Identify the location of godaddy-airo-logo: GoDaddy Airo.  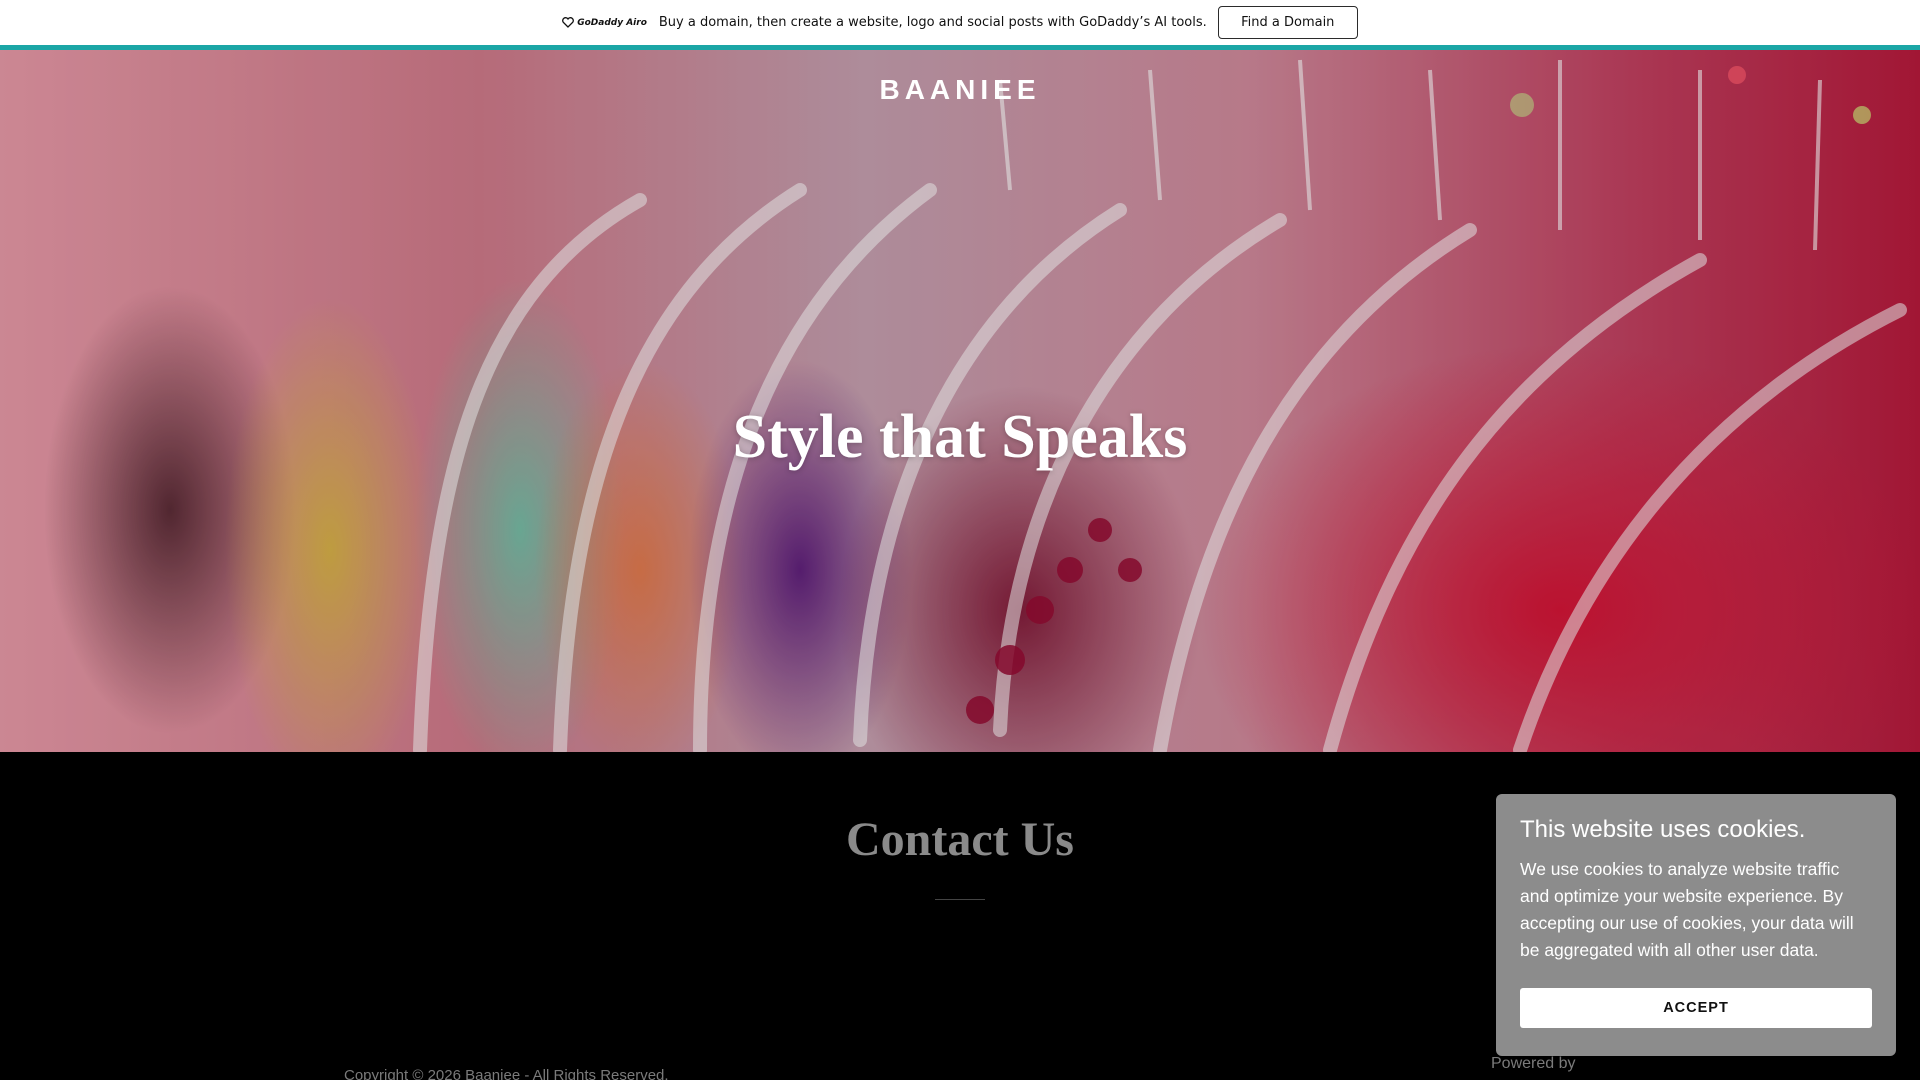
(604, 22).